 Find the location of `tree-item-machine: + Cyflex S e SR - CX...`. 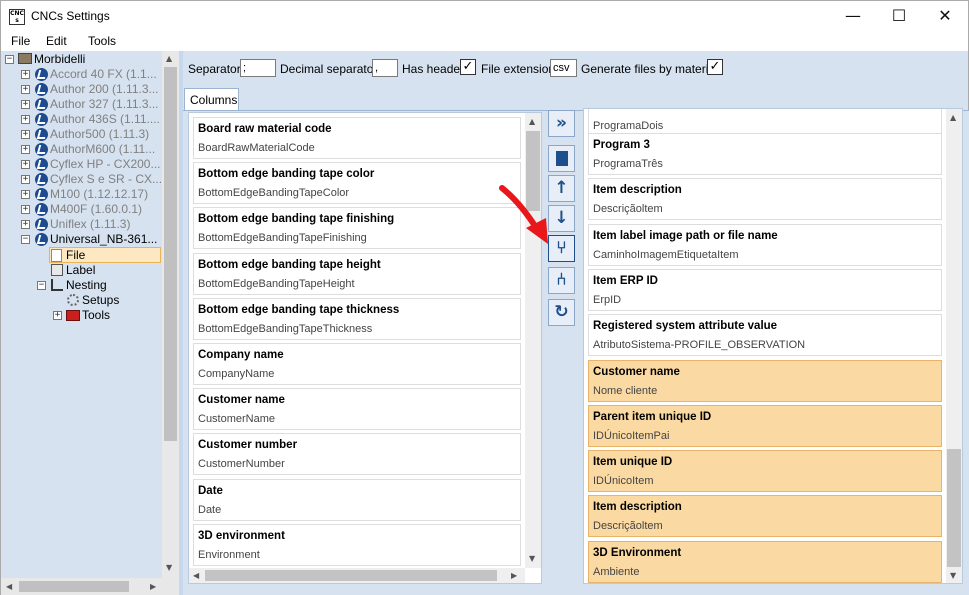

tree-item-machine: + Cyflex S e SR - CX... is located at coordinates (91, 179).